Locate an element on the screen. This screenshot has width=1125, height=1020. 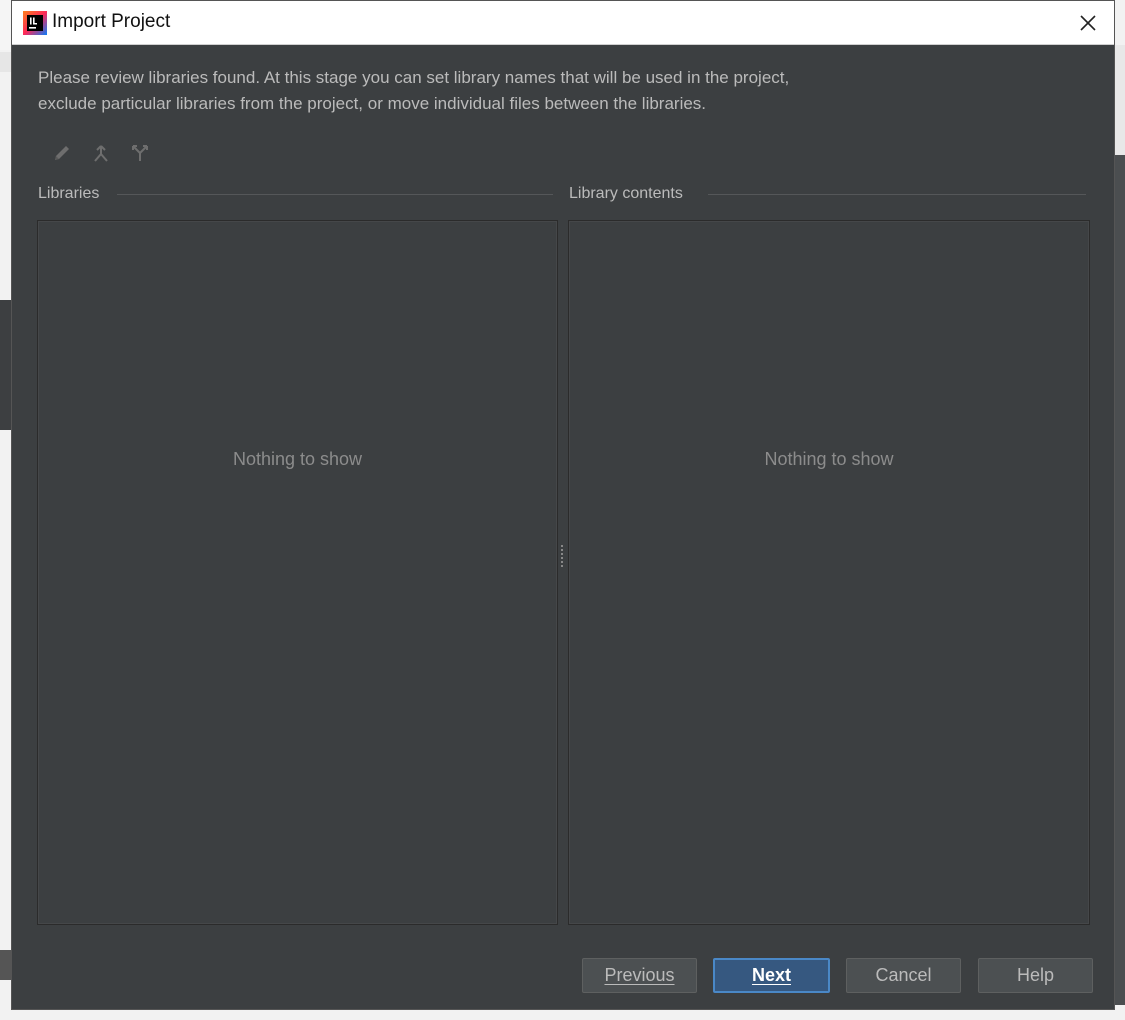
merge-libraries-button is located at coordinates (100, 152).